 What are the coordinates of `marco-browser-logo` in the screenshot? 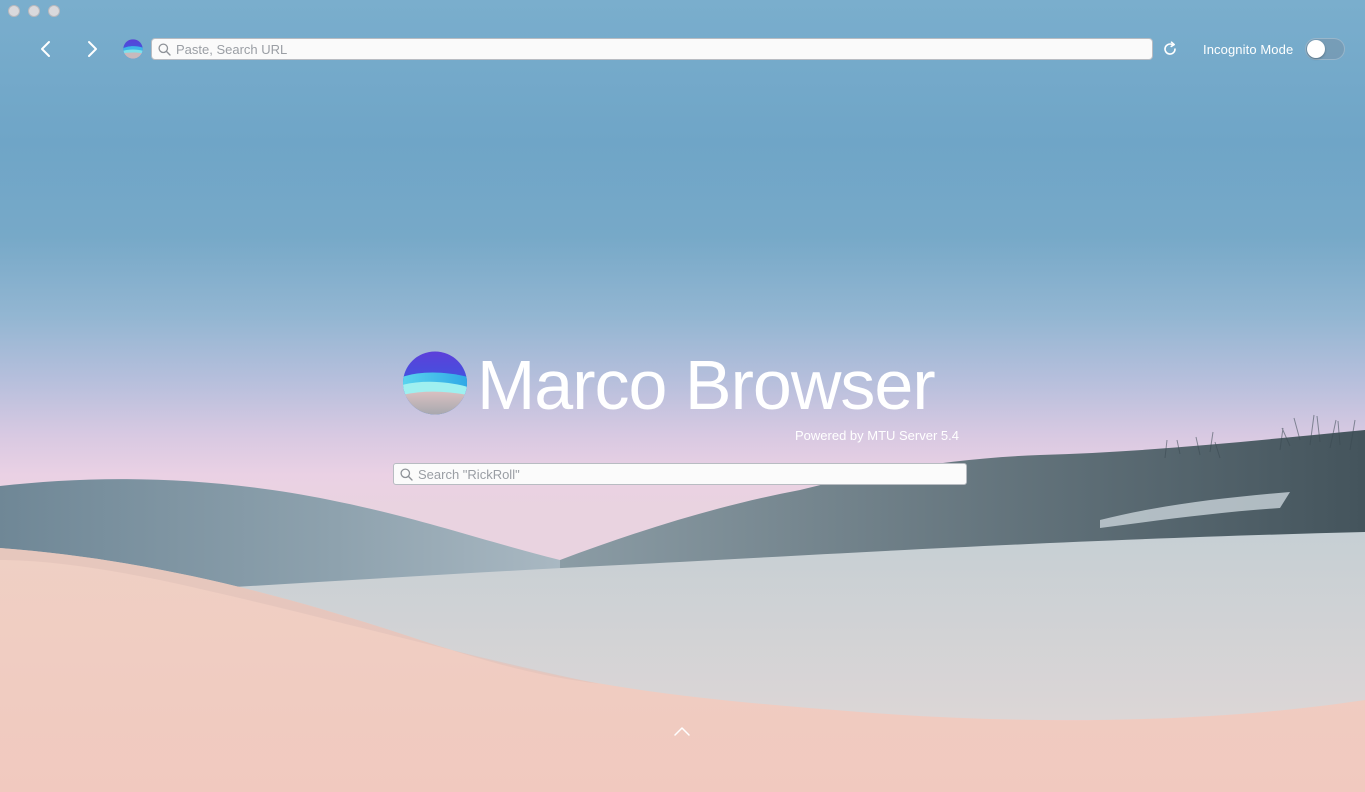 It's located at (435, 383).